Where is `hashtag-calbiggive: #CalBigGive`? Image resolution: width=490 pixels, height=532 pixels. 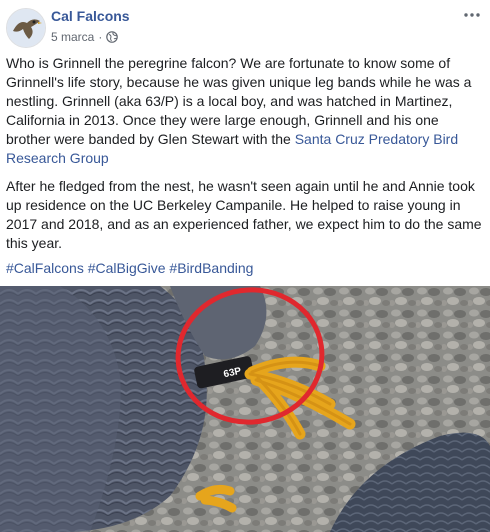
hashtag-calbiggive: #CalBigGive is located at coordinates (129, 268).